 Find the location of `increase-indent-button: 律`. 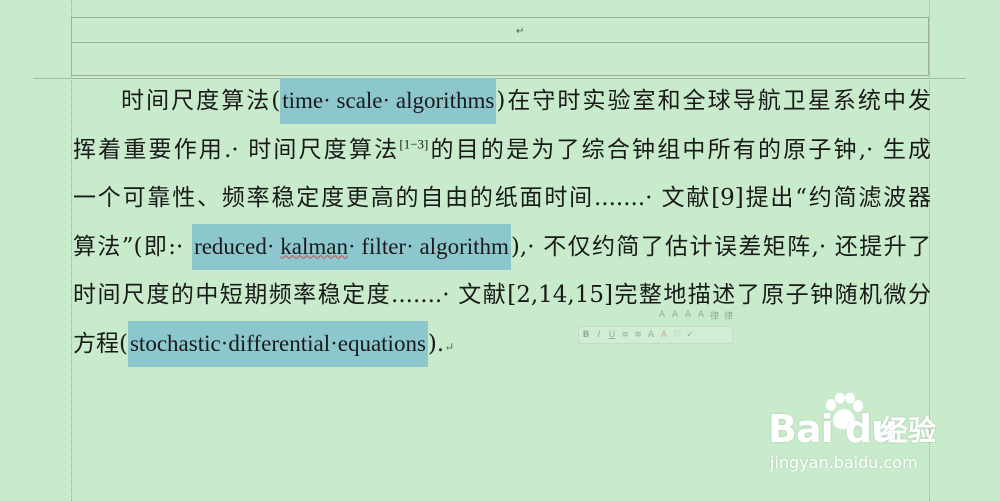

increase-indent-button: 律 is located at coordinates (728, 315).